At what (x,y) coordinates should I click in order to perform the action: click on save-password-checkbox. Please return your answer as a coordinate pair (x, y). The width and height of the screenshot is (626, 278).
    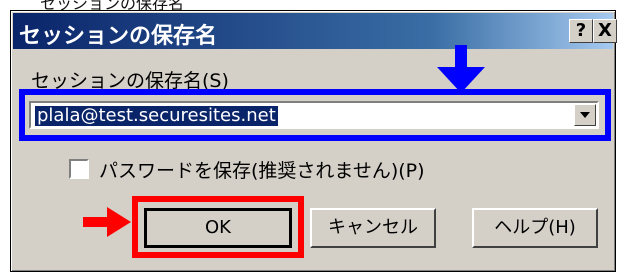
    Looking at the image, I should click on (79, 169).